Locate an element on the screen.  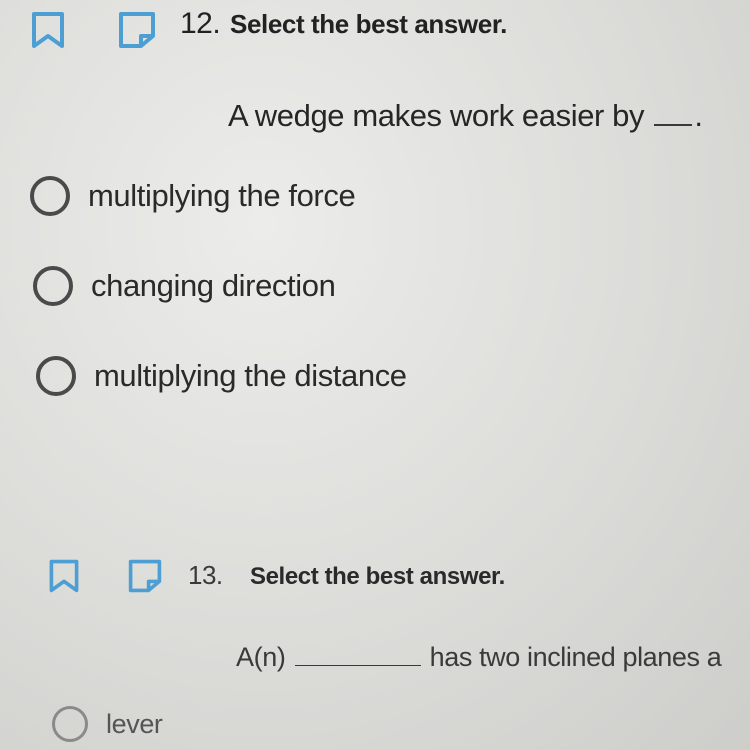
stem-end: has two inclined planes a is located at coordinates (575, 657).